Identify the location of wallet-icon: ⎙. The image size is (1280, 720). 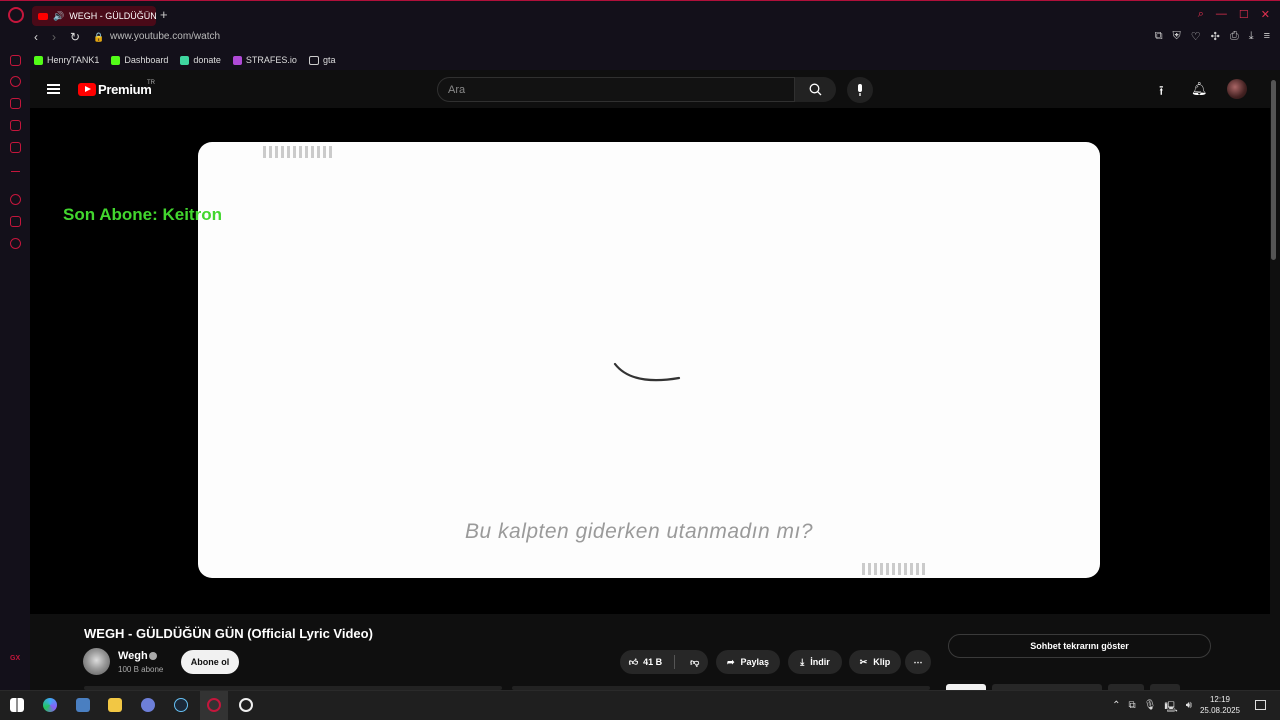
(1234, 36).